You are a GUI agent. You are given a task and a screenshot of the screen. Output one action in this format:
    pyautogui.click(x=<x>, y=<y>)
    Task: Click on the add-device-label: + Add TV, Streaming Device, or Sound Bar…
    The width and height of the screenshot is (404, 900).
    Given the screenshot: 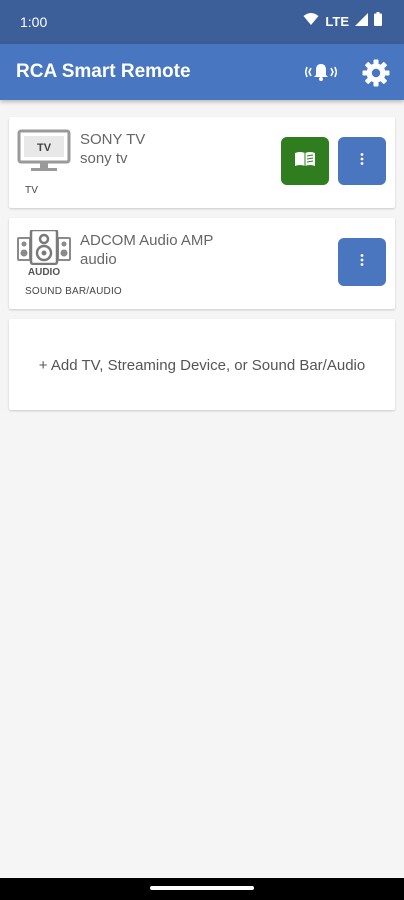 What is the action you would take?
    pyautogui.click(x=202, y=365)
    